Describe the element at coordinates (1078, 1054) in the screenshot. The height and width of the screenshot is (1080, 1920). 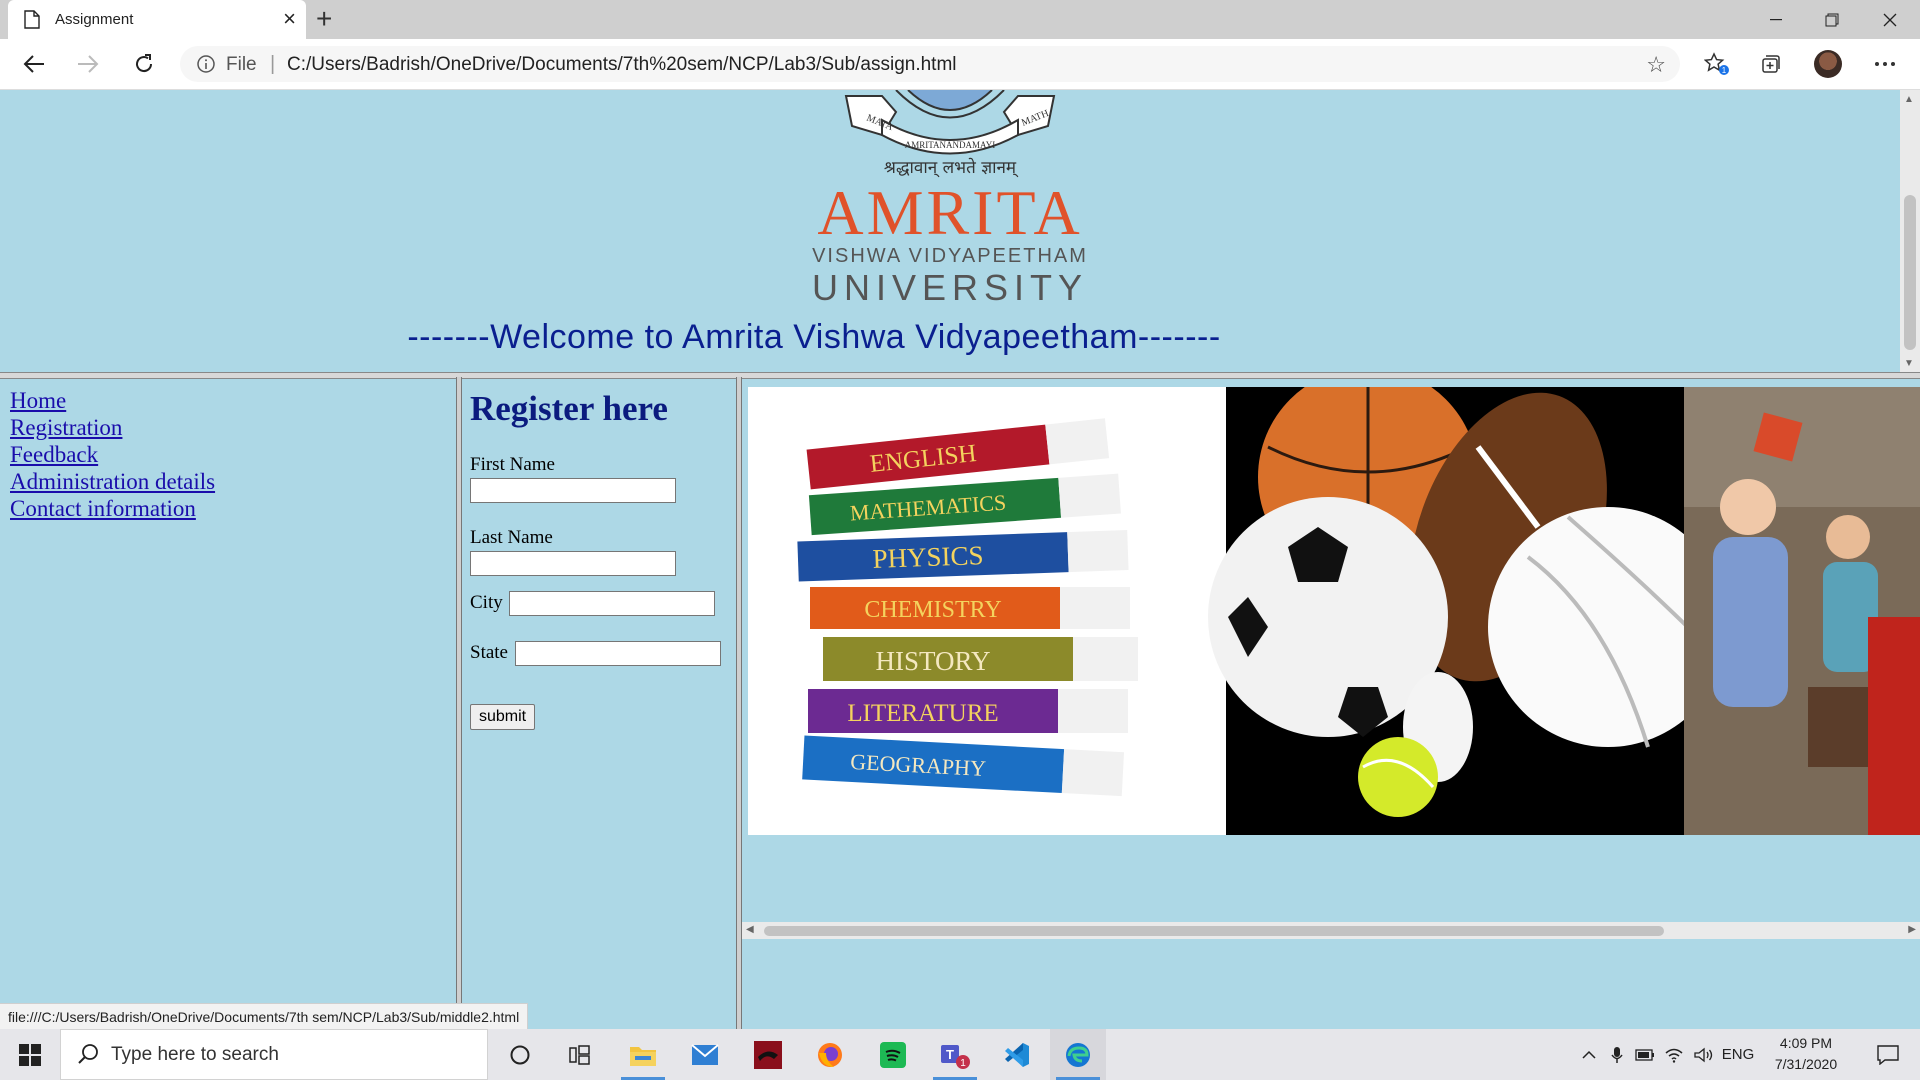
I see `edge-icon` at that location.